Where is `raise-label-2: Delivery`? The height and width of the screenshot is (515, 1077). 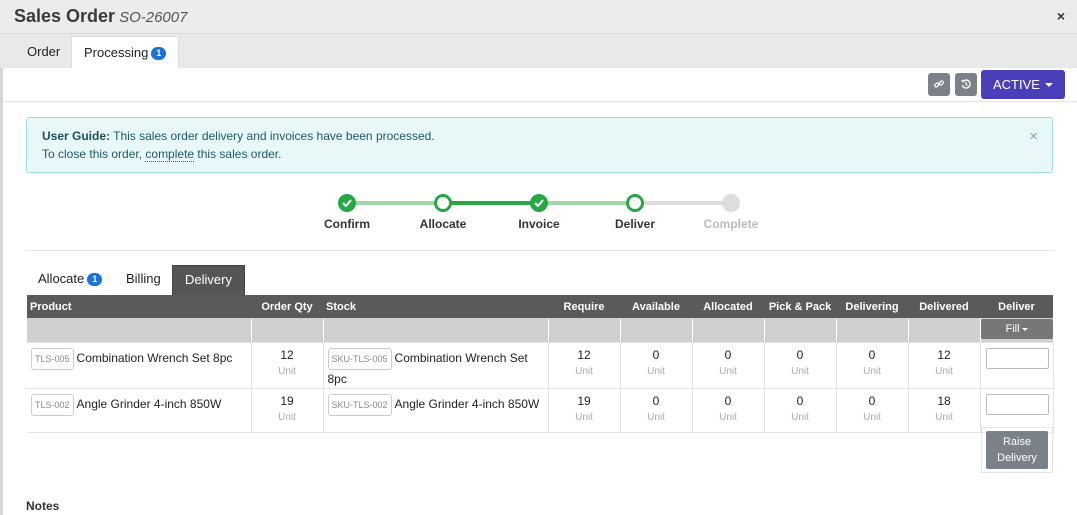
raise-label-2: Delivery is located at coordinates (1017, 458).